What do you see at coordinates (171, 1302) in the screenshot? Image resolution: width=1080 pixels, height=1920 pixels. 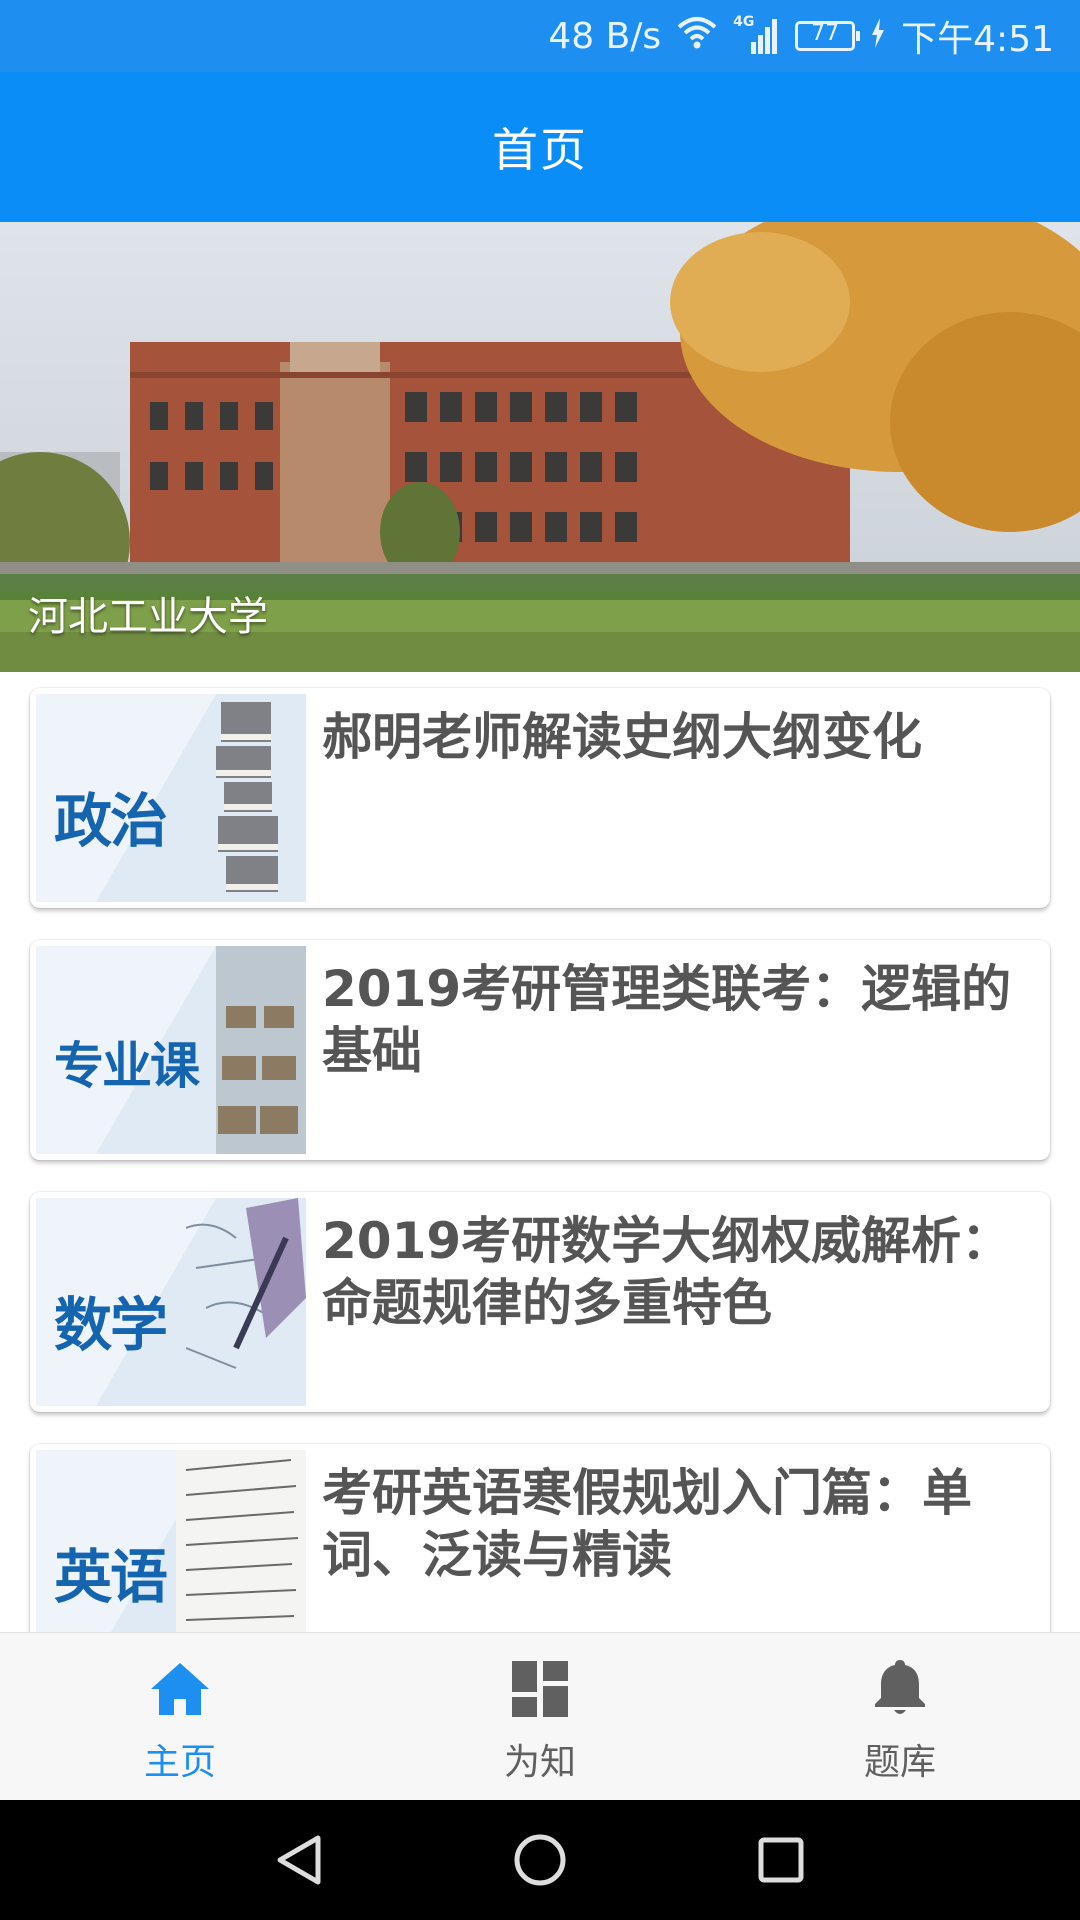 I see `article-thumbnail: 数学` at bounding box center [171, 1302].